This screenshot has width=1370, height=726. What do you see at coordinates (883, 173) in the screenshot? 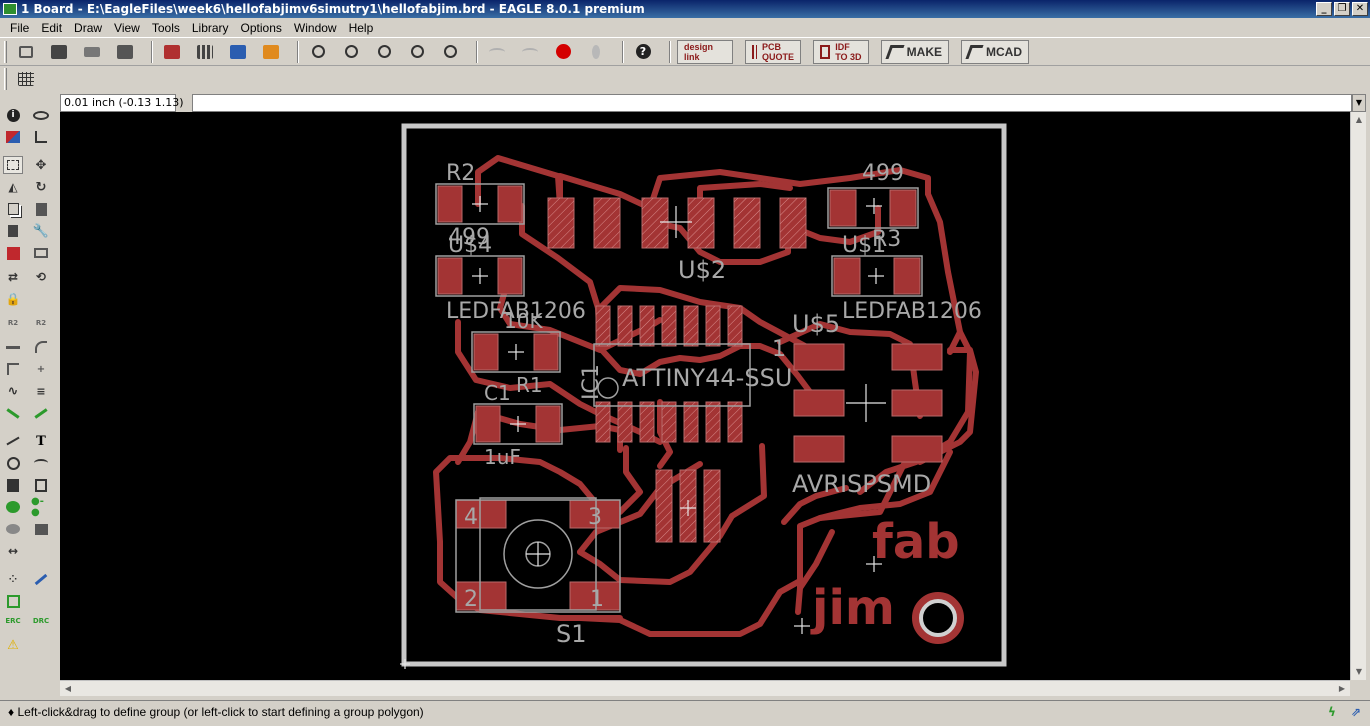
I see `label-r3-value: 499` at bounding box center [883, 173].